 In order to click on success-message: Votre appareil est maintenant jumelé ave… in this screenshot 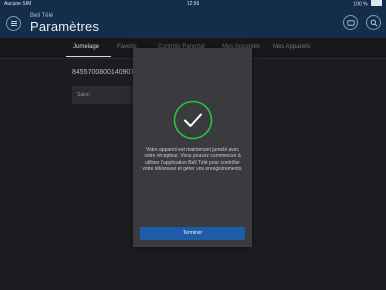, I will do `click(192, 160)`.